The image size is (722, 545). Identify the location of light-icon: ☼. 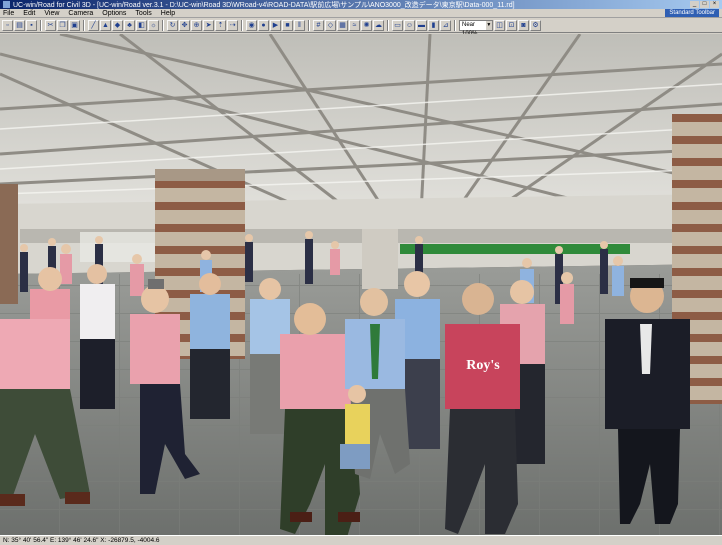
(153, 25).